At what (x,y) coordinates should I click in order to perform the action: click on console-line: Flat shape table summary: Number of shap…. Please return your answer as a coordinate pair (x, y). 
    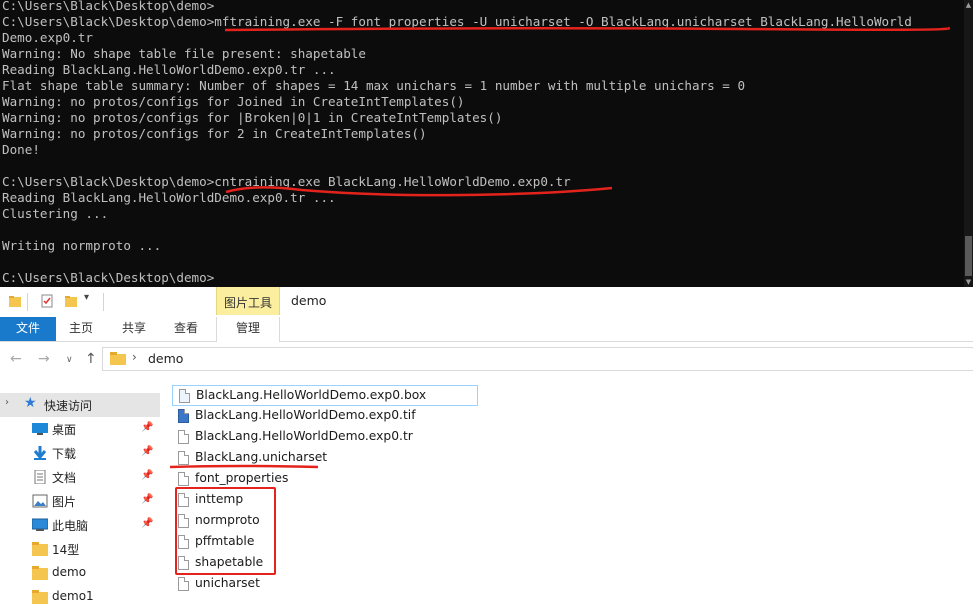
    Looking at the image, I should click on (374, 85).